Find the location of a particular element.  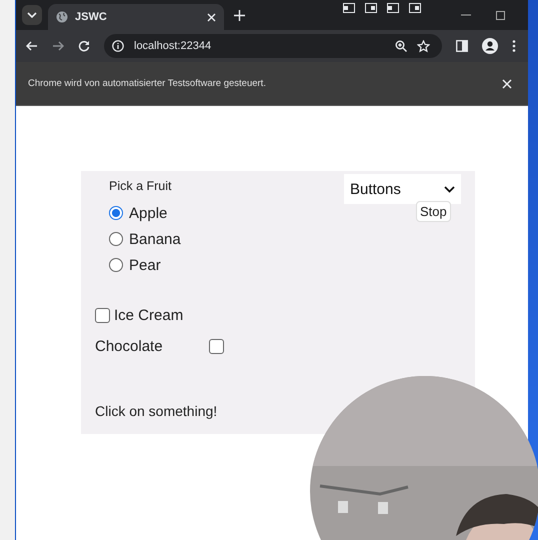

address-bar: localhost:22344 is located at coordinates (273, 46).